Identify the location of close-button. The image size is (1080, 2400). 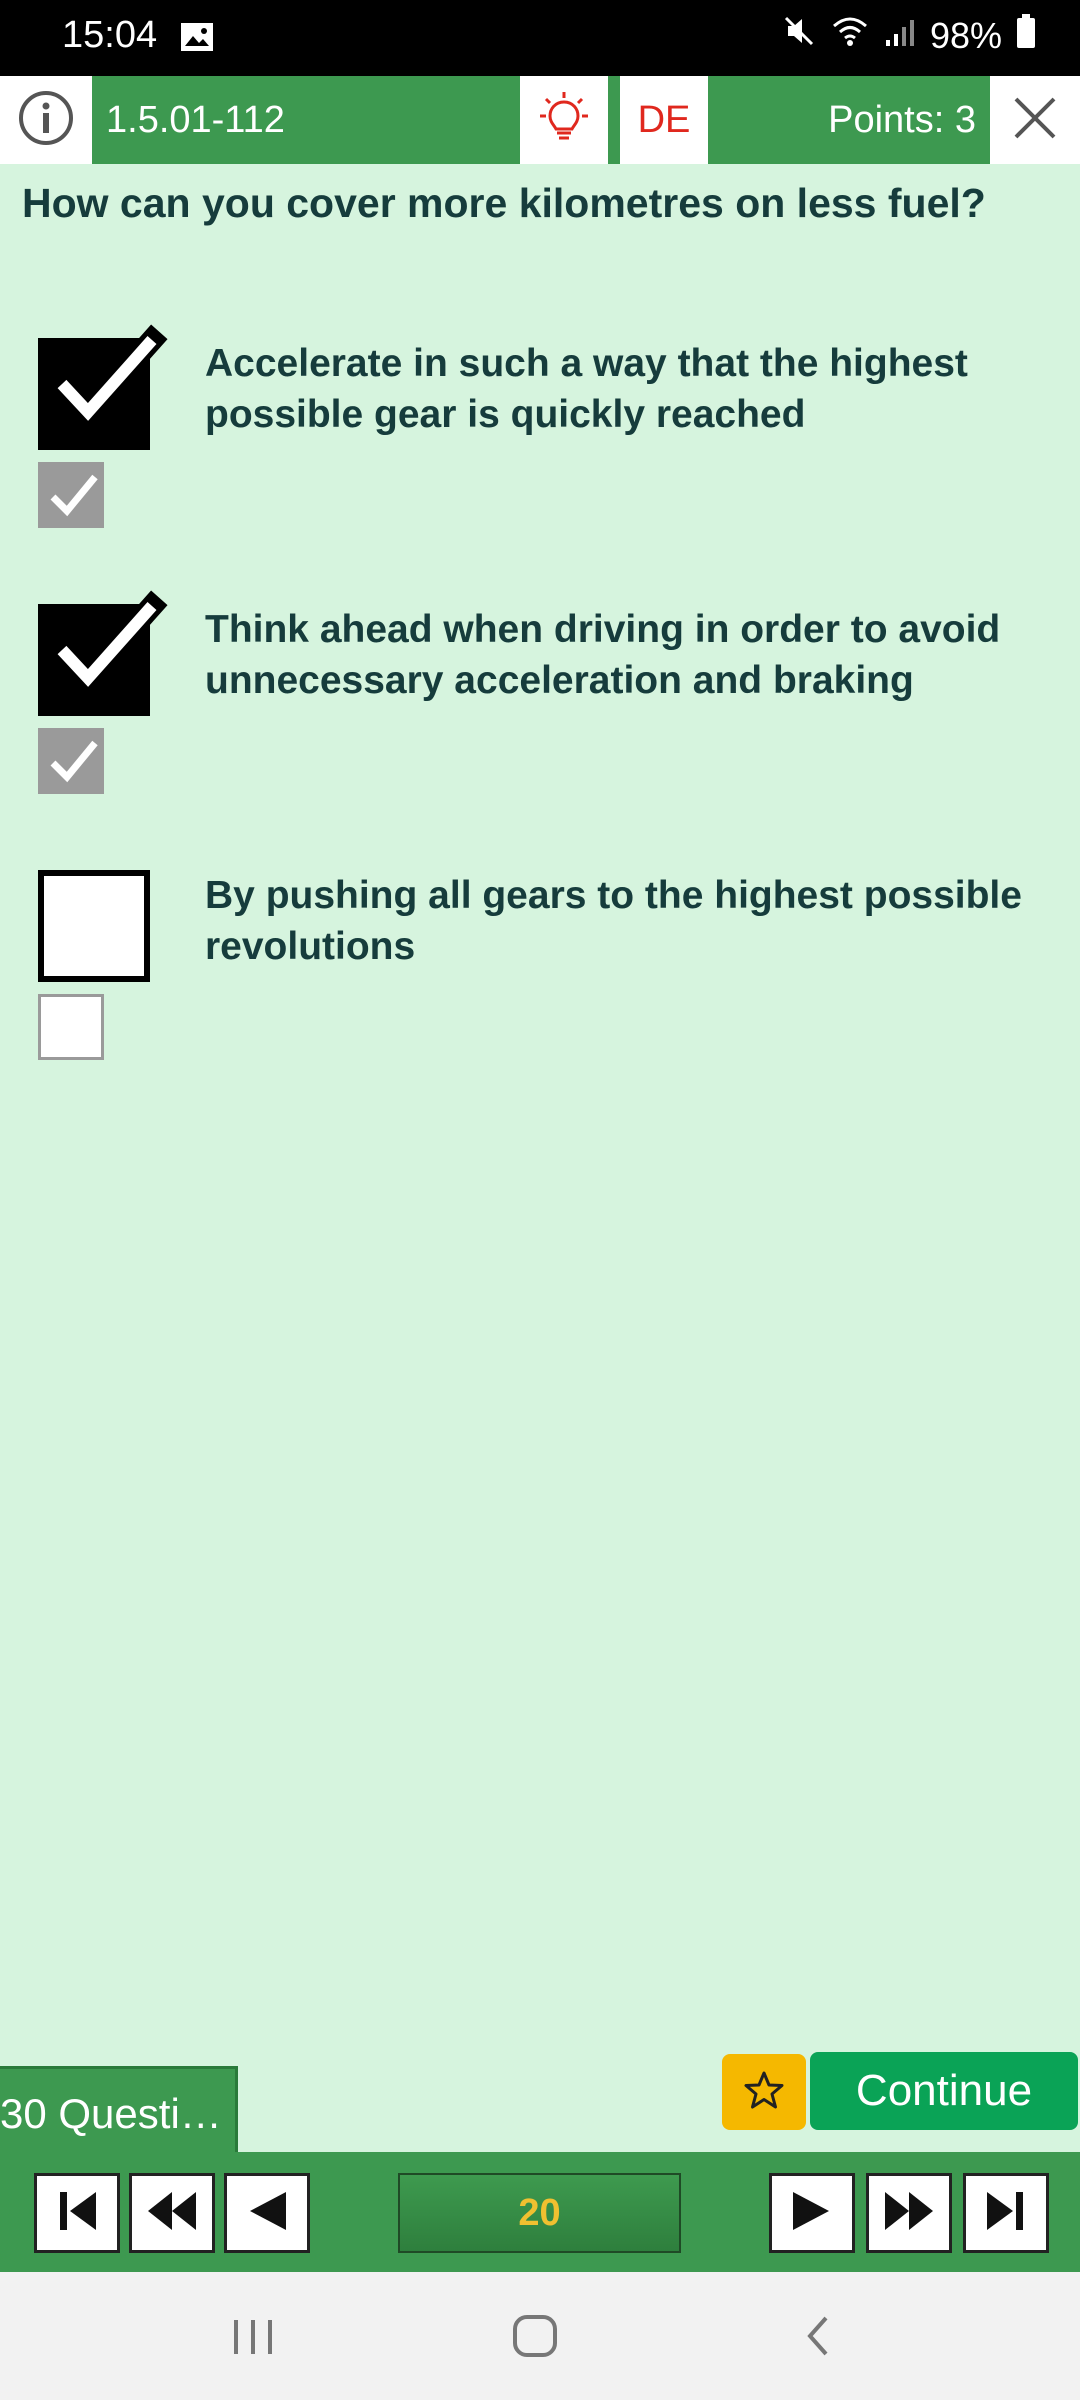
(1035, 120).